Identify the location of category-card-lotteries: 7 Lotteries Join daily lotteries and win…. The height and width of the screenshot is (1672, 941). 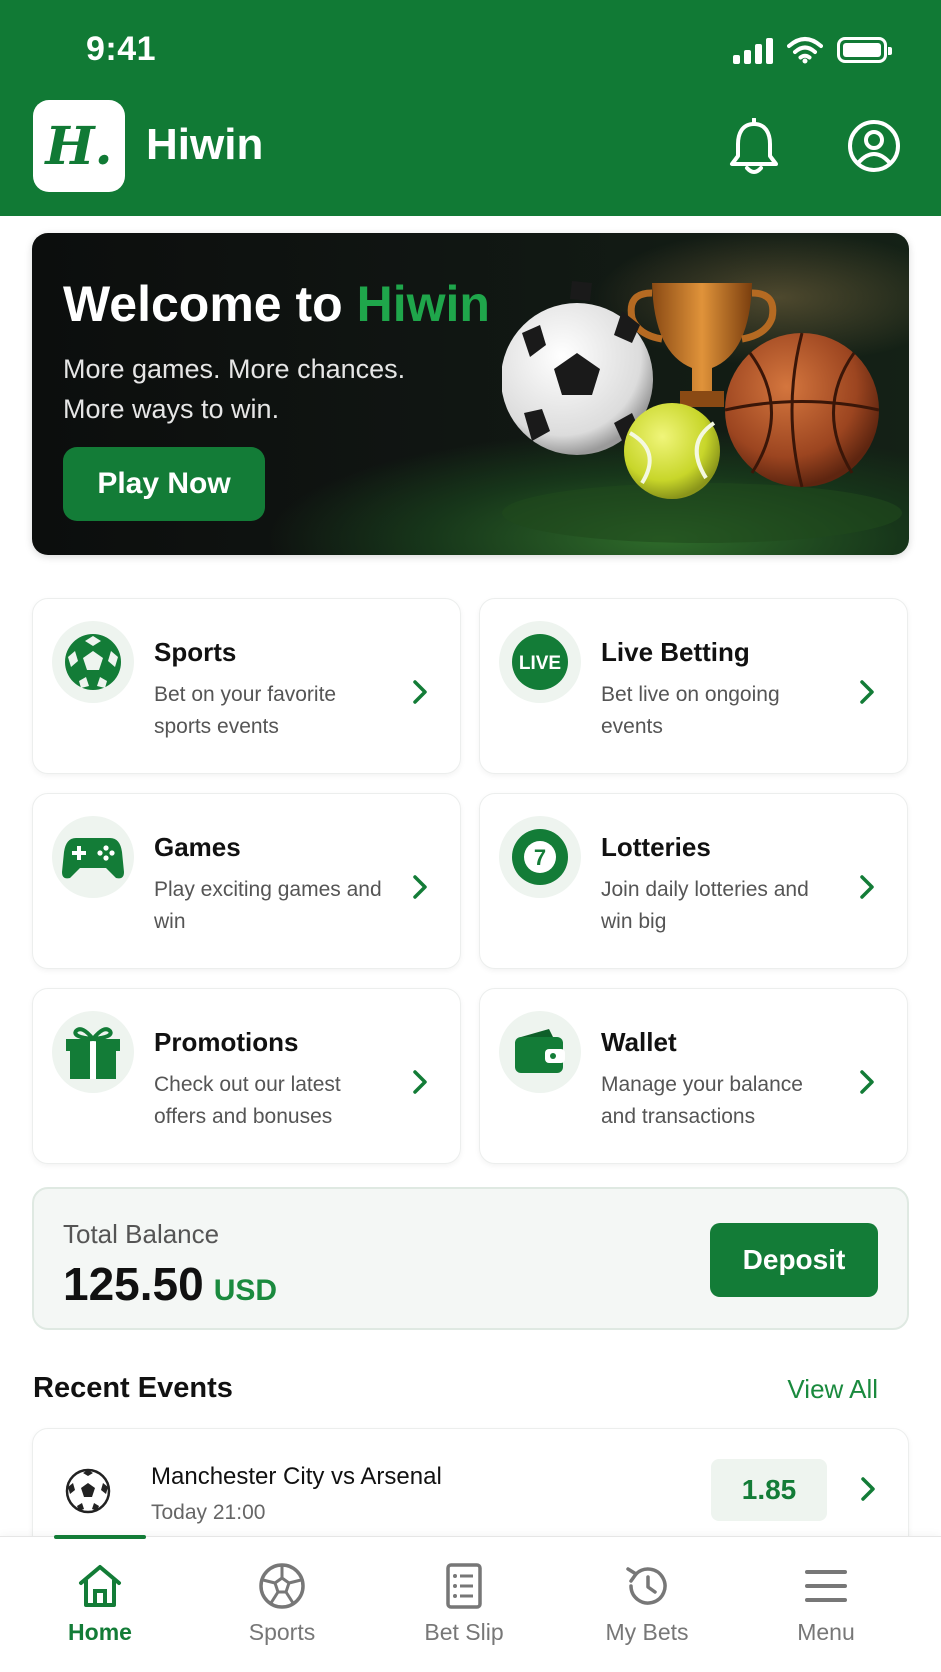
(693, 881).